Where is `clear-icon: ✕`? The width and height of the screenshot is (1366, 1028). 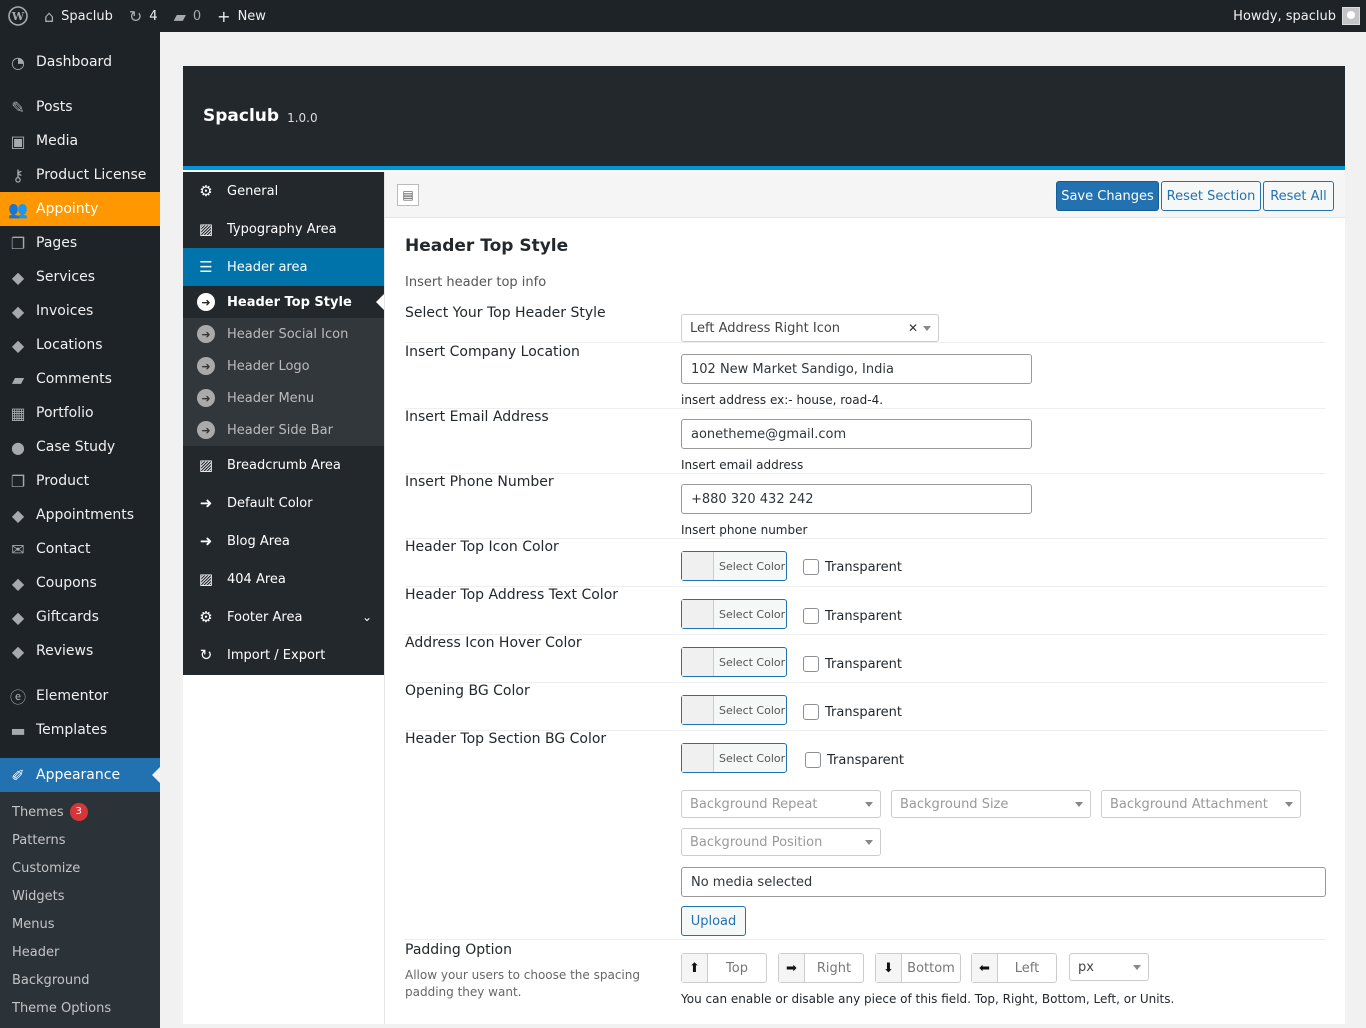
clear-icon: ✕ is located at coordinates (913, 328).